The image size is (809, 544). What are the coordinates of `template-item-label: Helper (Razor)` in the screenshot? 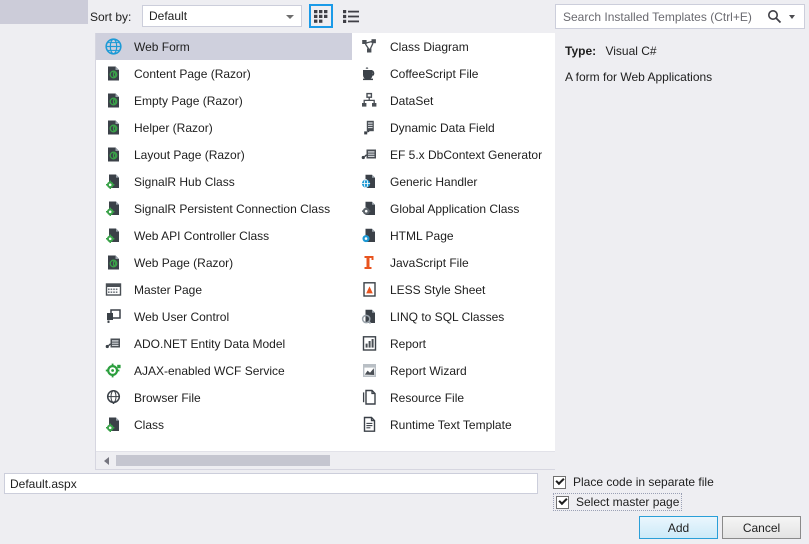 It's located at (173, 127).